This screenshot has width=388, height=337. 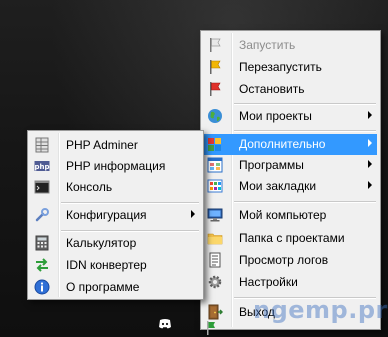 I want to click on menu-item-settings: Настройки, so click(x=290, y=282).